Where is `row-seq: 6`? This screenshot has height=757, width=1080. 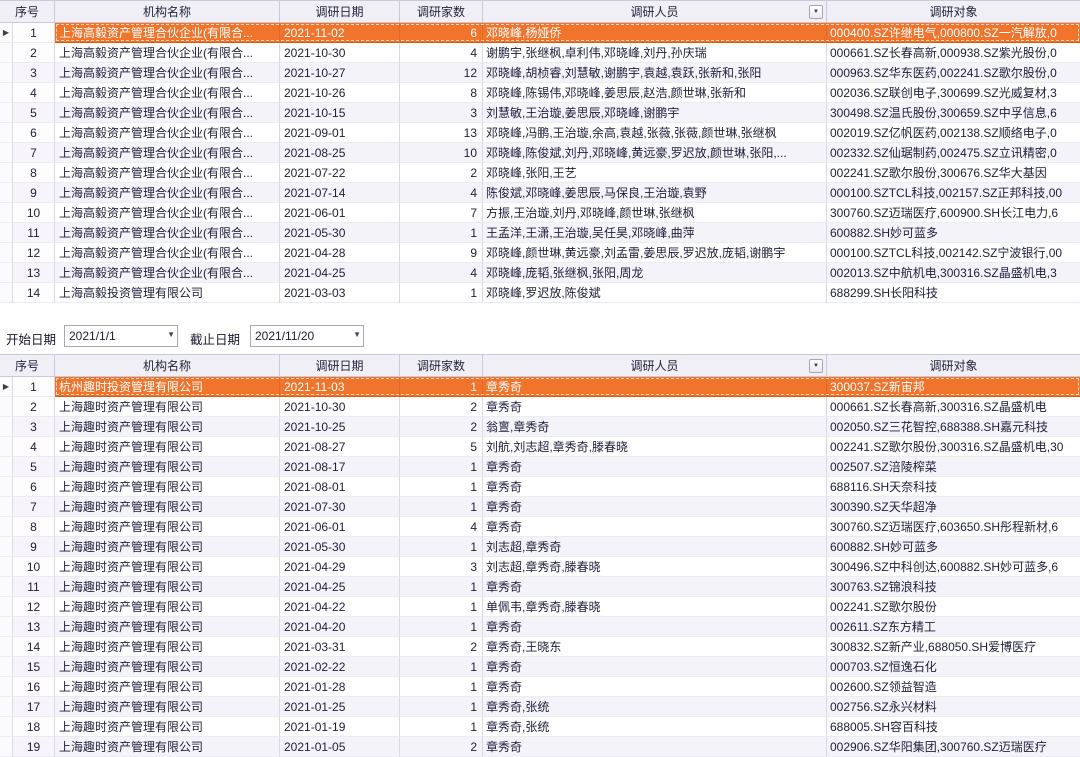 row-seq: 6 is located at coordinates (34, 133).